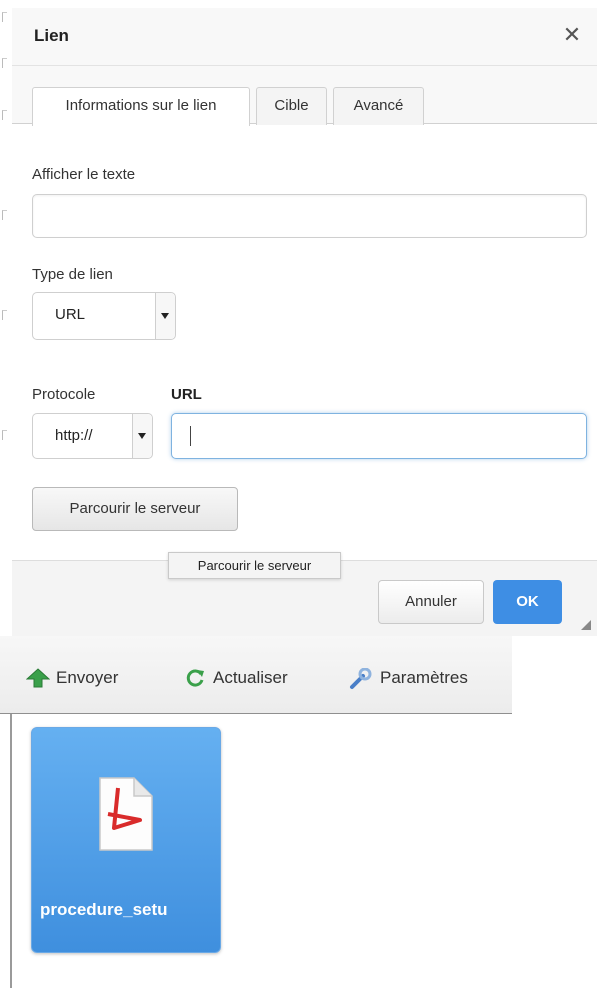  What do you see at coordinates (70, 314) in the screenshot?
I see `link-type-value: URL` at bounding box center [70, 314].